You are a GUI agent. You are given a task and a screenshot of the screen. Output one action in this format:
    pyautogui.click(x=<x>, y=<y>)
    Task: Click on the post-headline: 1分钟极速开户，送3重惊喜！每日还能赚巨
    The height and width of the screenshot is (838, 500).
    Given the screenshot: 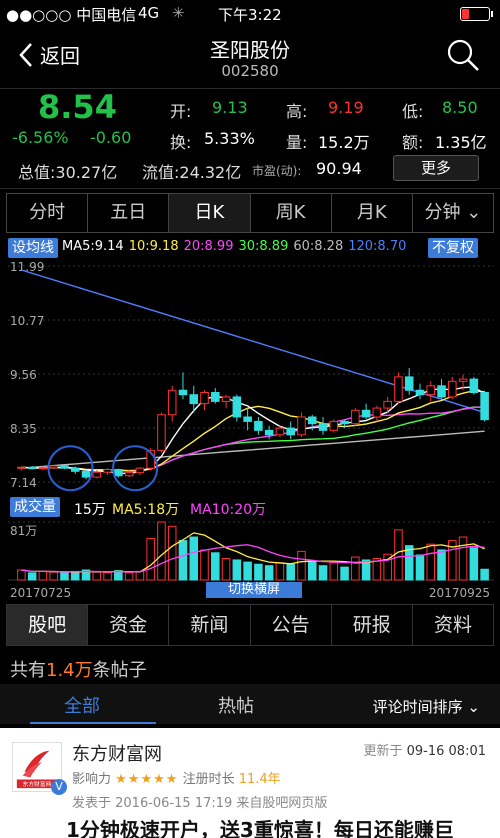 What is the action you would take?
    pyautogui.click(x=260, y=826)
    